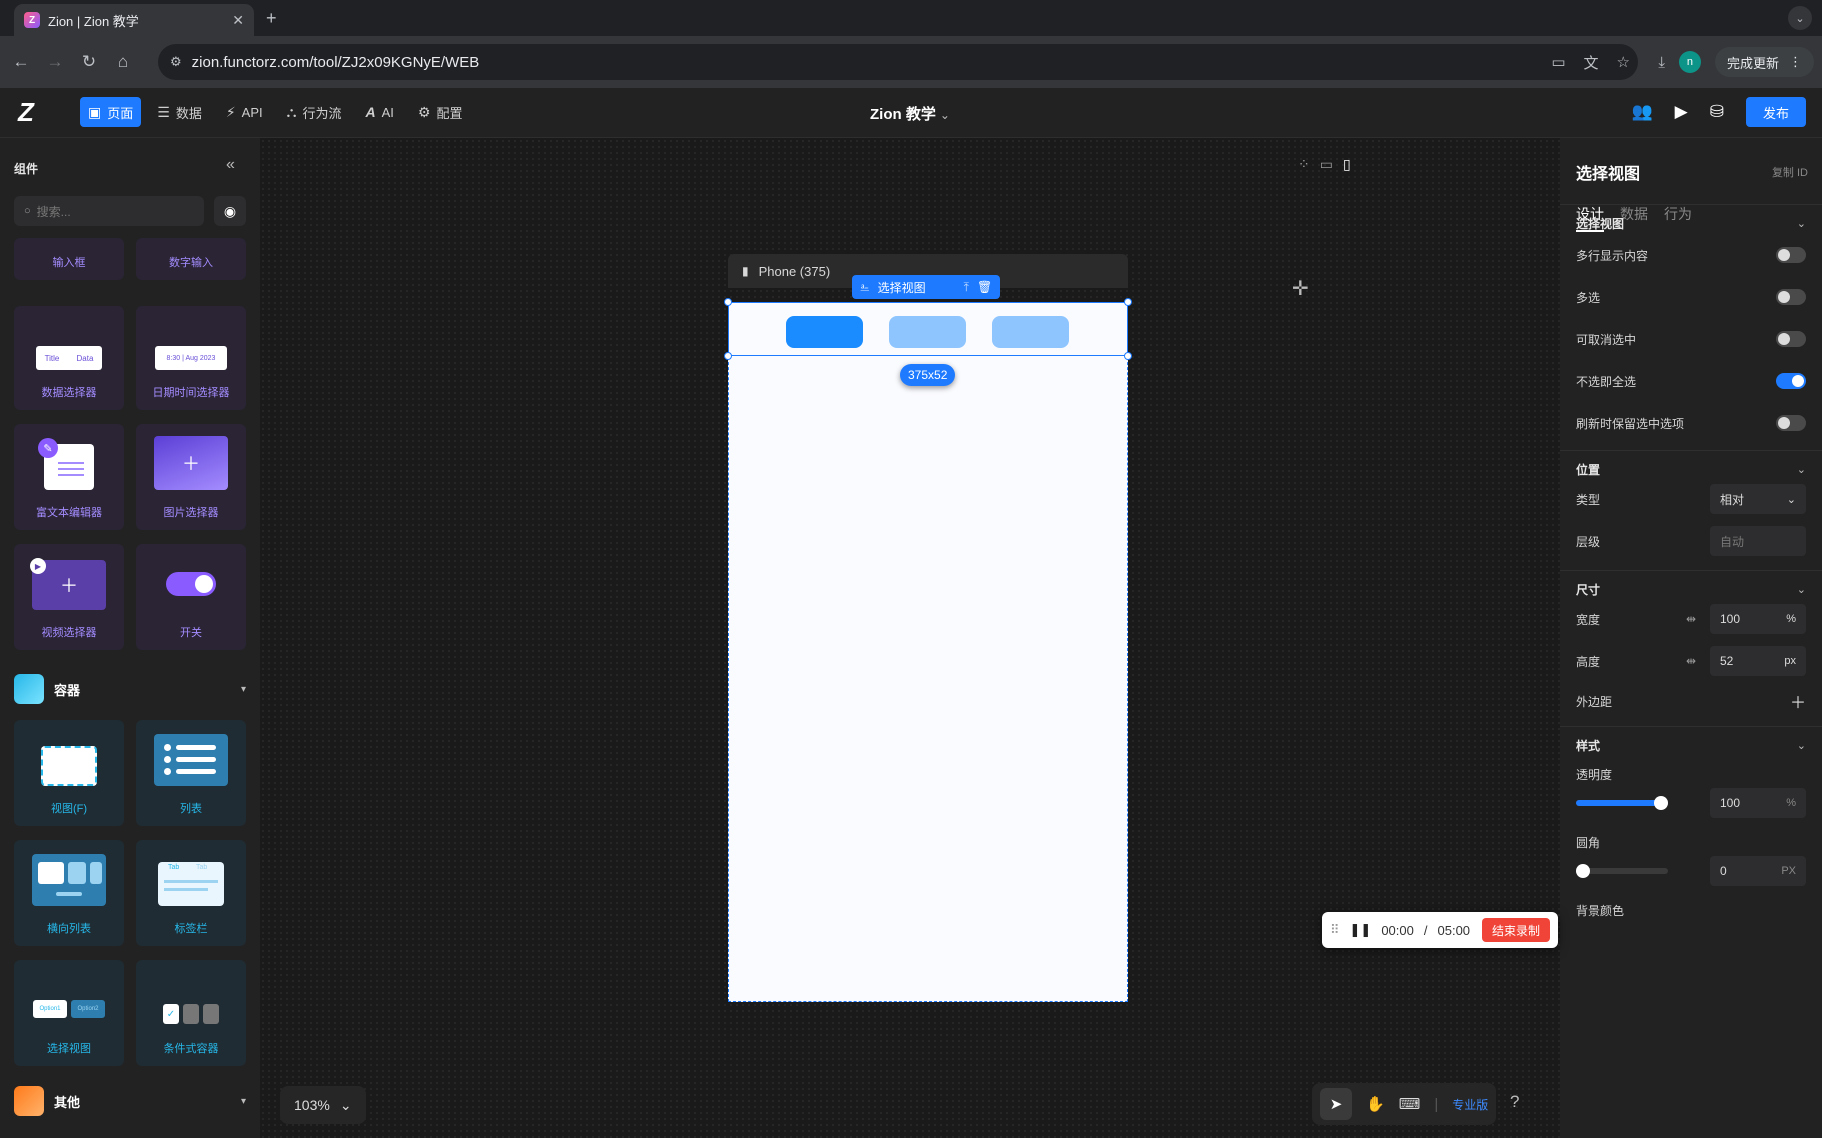  I want to click on help-icon: ?, so click(1514, 1102).